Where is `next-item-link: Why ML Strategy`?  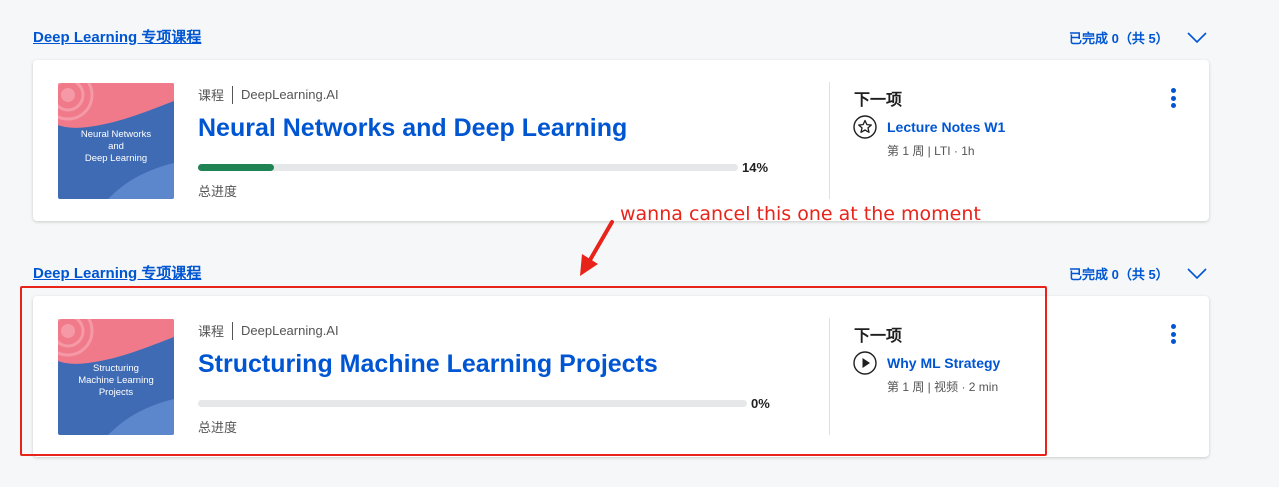
next-item-link: Why ML Strategy is located at coordinates (943, 363).